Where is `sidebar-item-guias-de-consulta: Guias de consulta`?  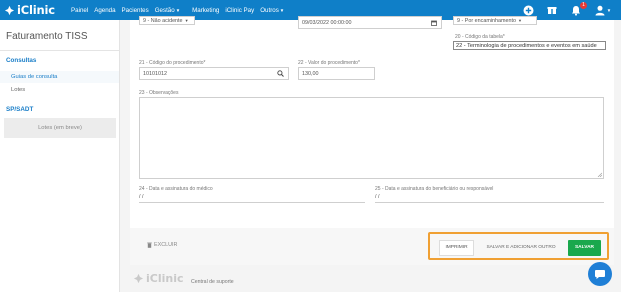 sidebar-item-guias-de-consulta: Guias de consulta is located at coordinates (59, 77).